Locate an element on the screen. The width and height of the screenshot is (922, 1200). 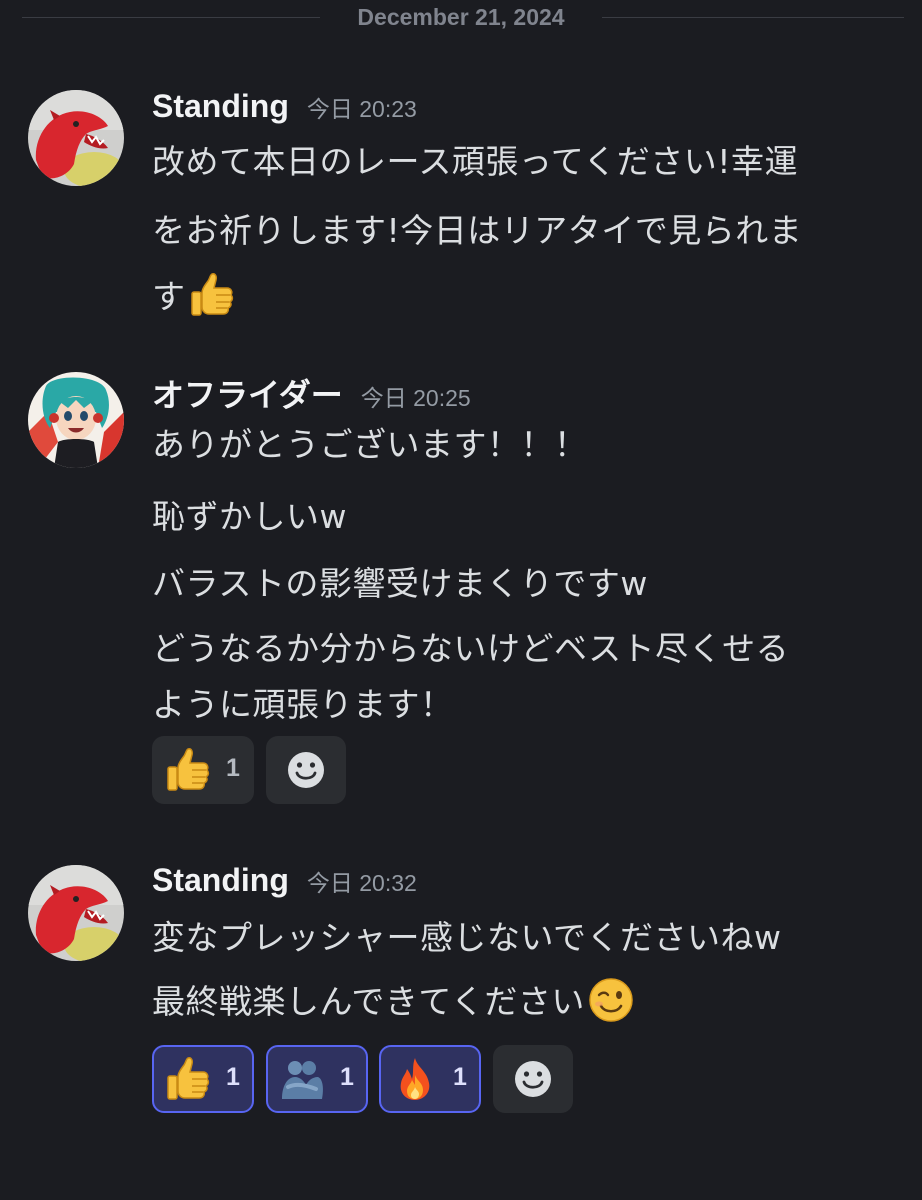
date-divider: December 21, 2024 is located at coordinates (461, 19).